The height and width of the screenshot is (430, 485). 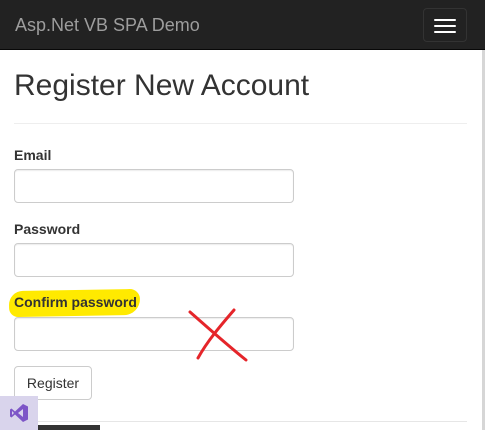 I want to click on password-label: Password, so click(x=47, y=229).